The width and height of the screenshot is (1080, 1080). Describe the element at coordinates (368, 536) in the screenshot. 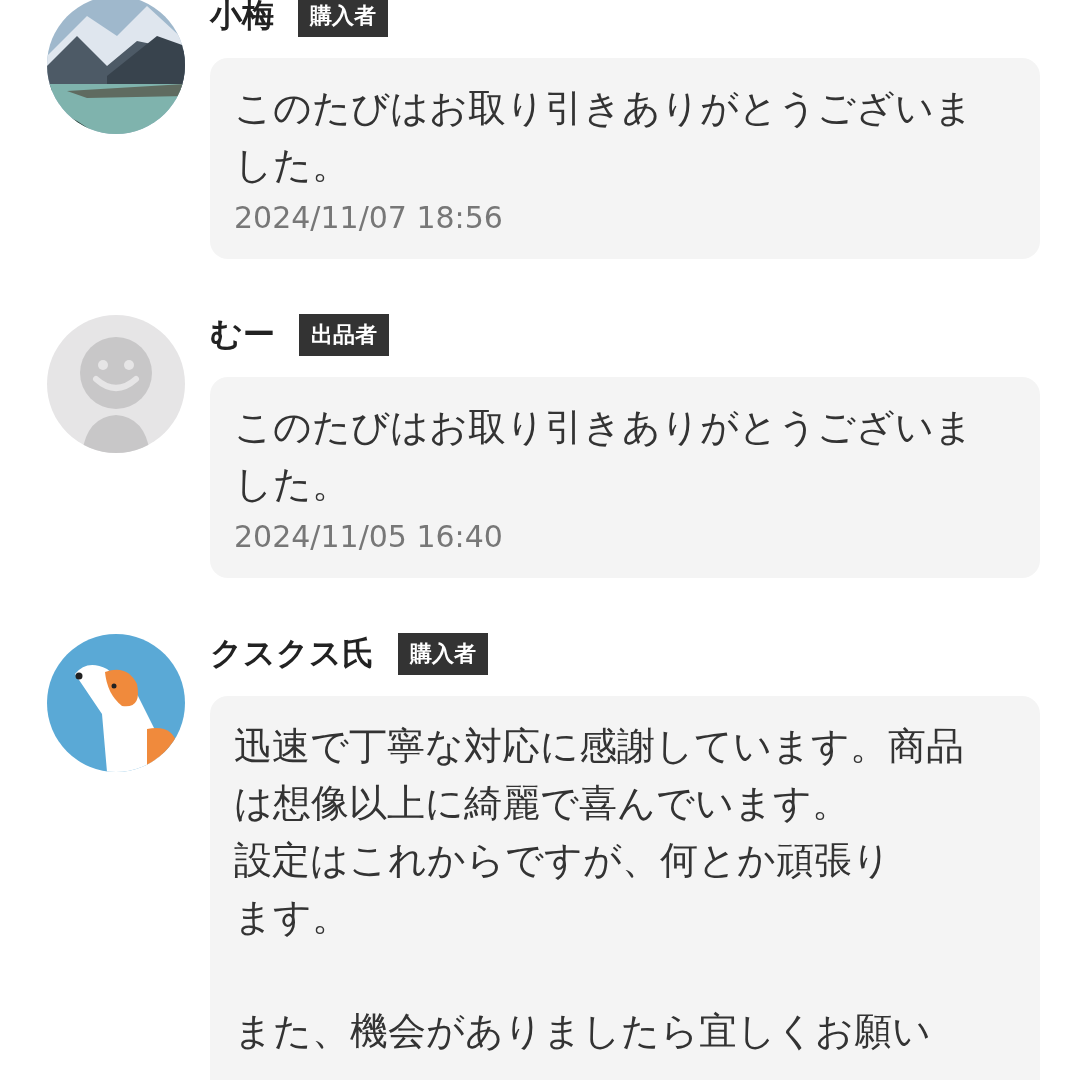

I see `timestamp: 2024/11/05 16:40` at that location.